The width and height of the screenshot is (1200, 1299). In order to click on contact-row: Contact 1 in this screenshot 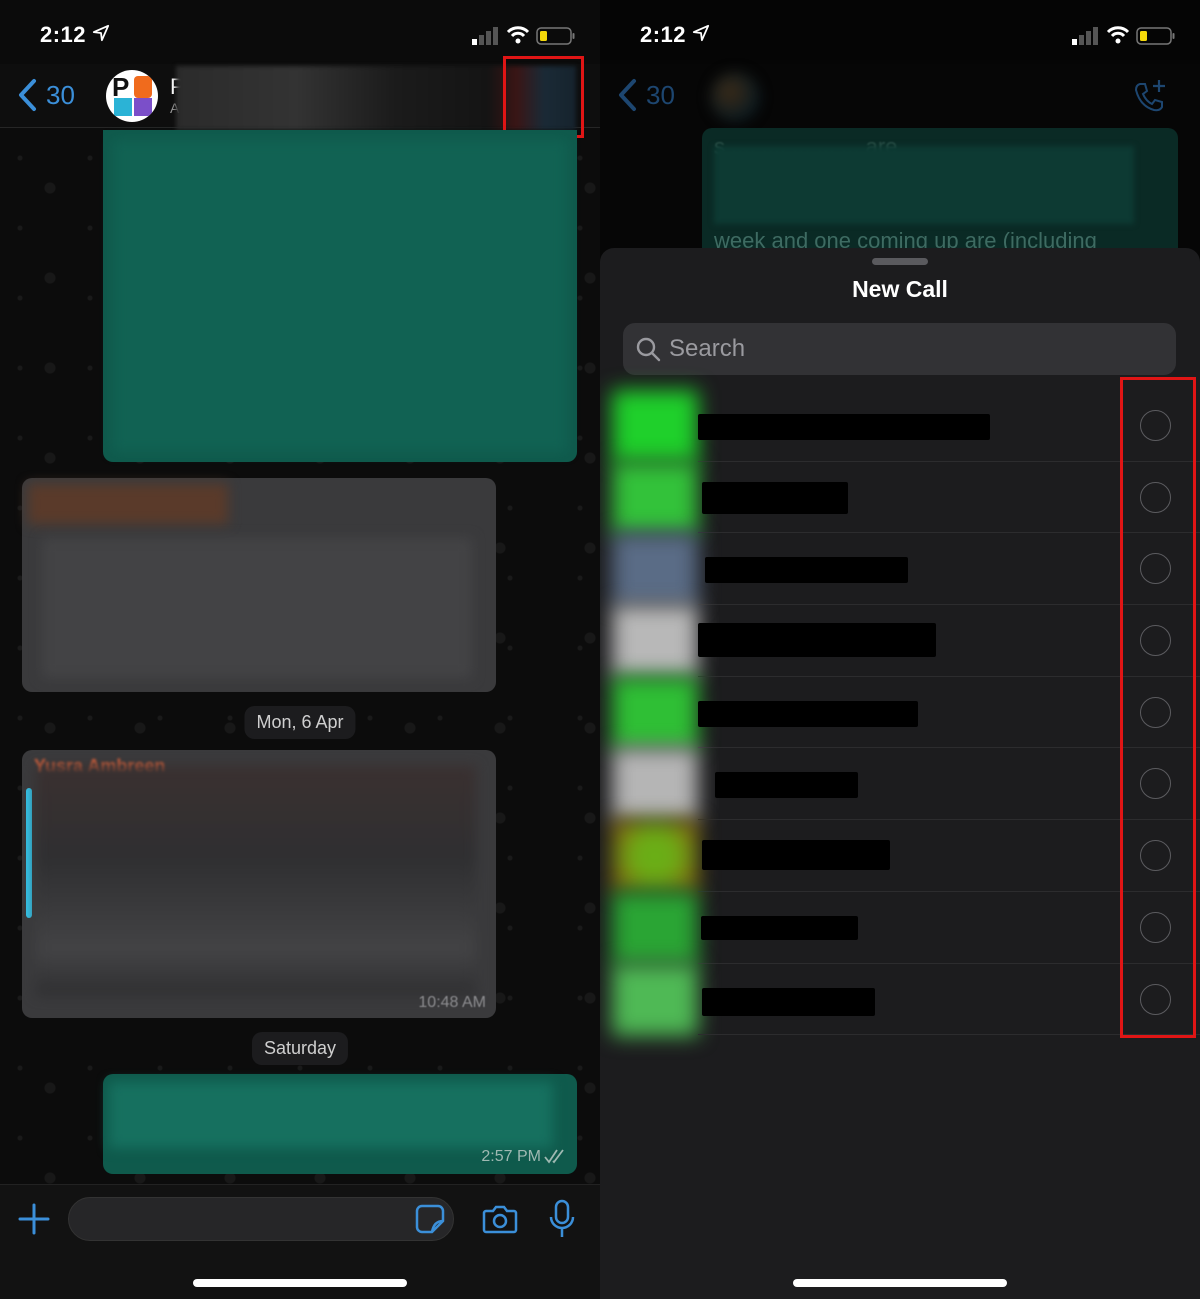, I will do `click(900, 426)`.